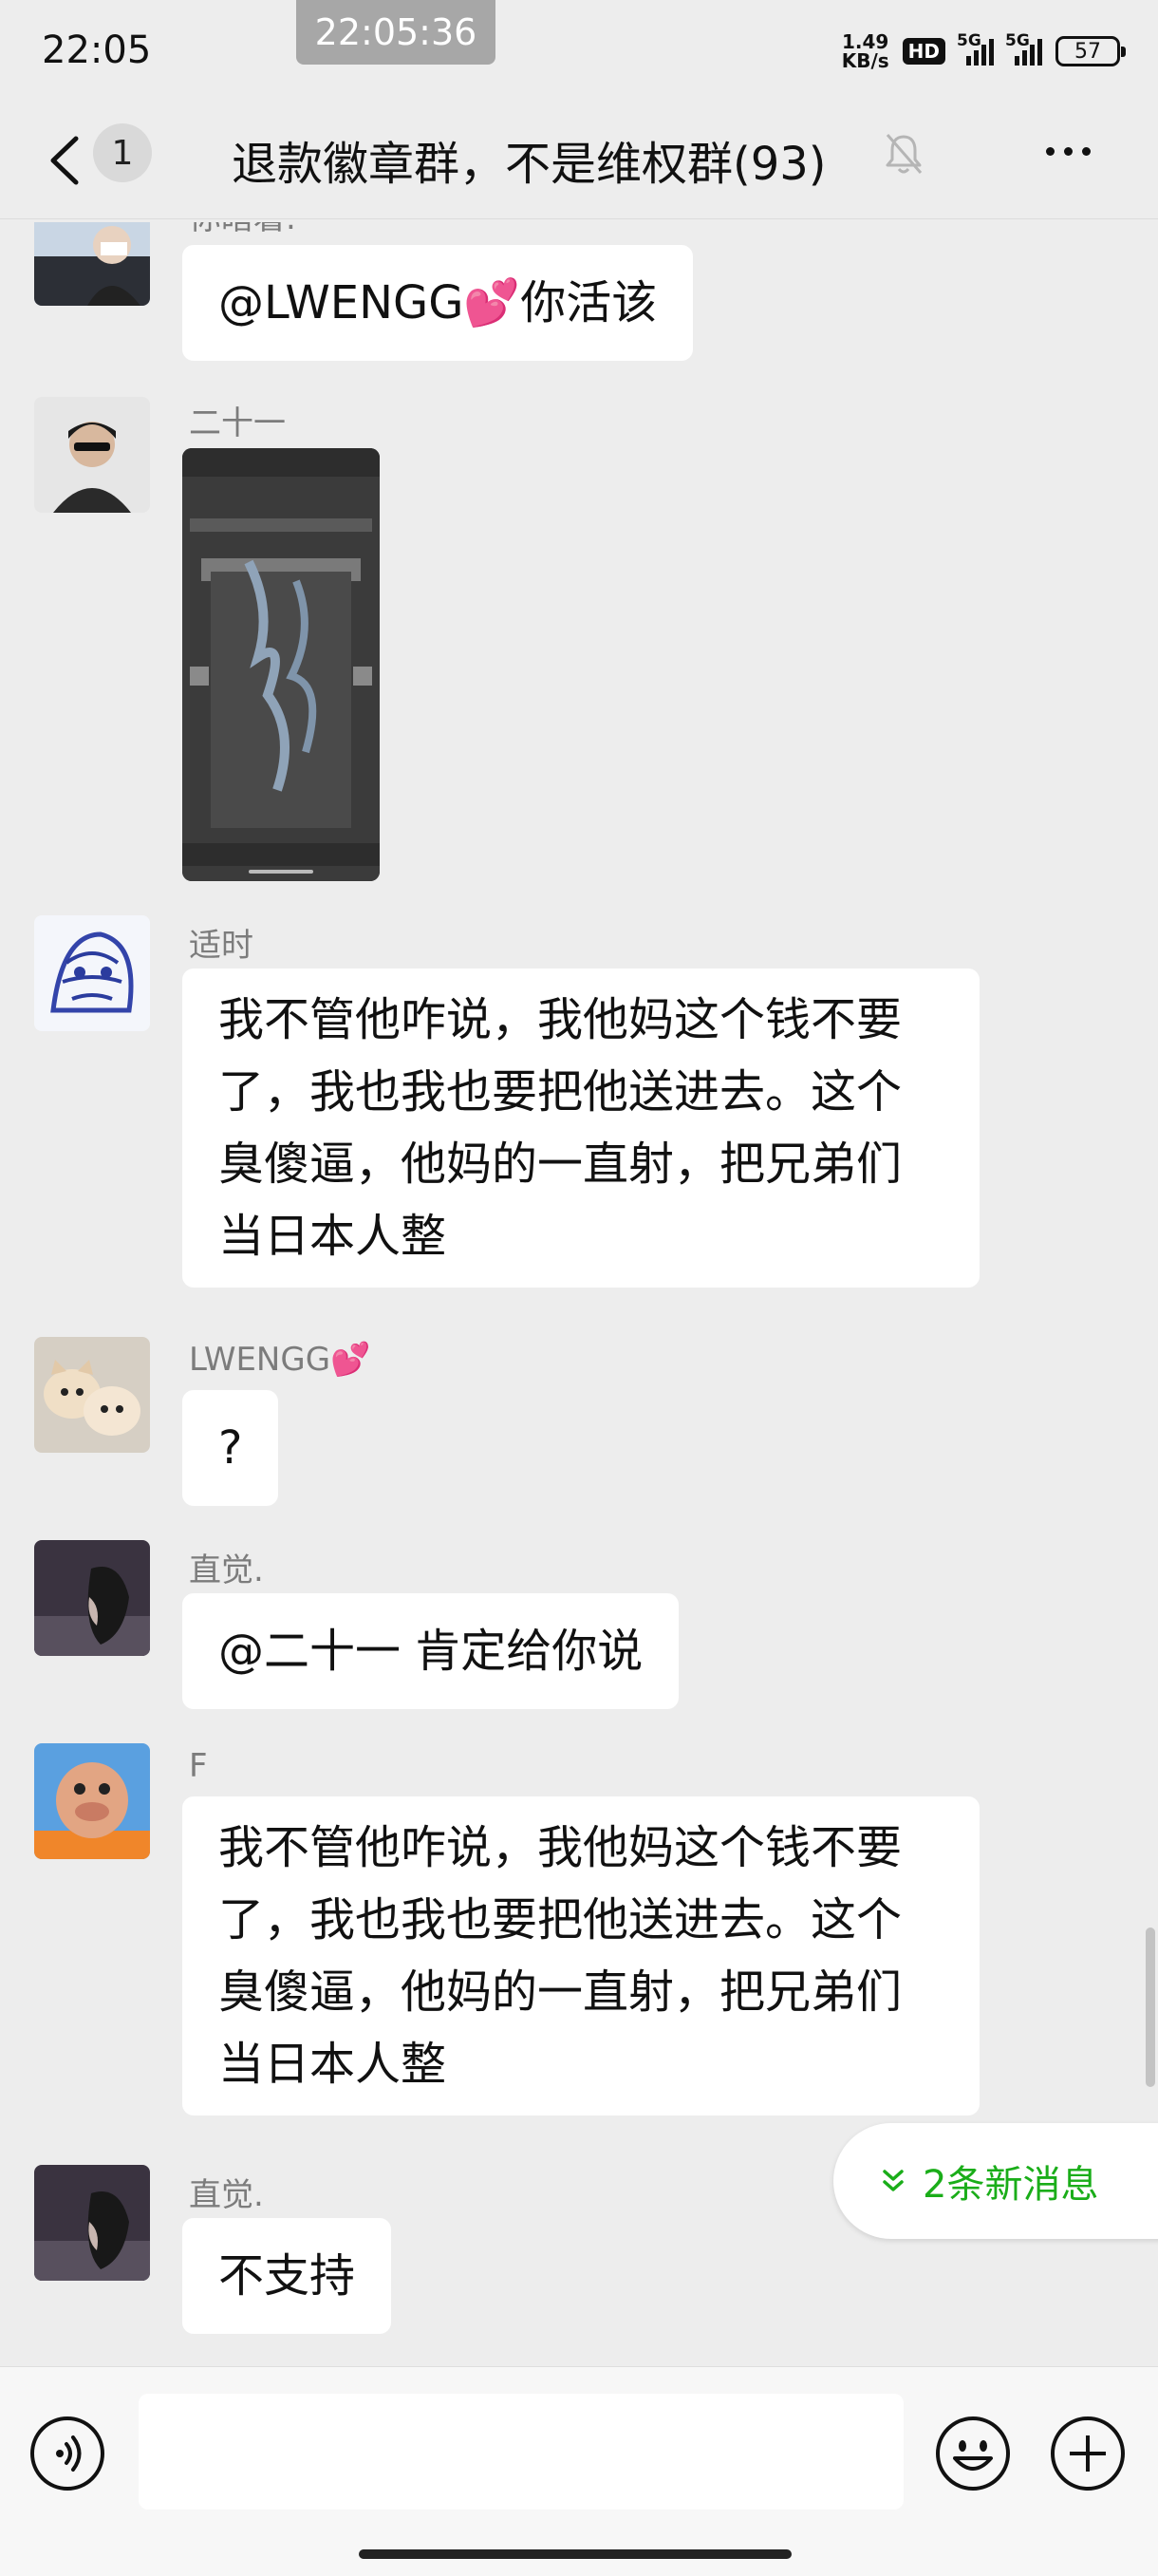  I want to click on message-input, so click(521, 2452).